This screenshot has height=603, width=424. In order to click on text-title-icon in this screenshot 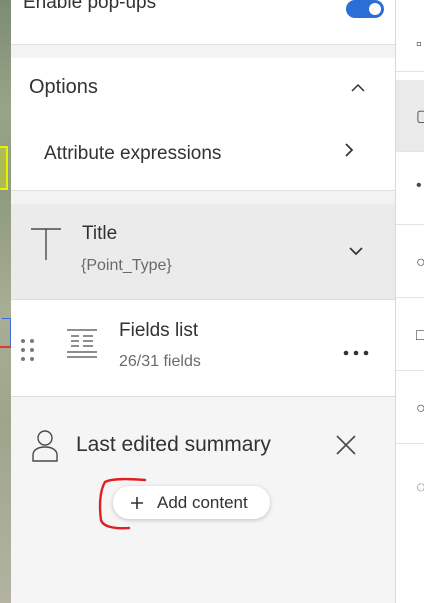, I will do `click(46, 246)`.